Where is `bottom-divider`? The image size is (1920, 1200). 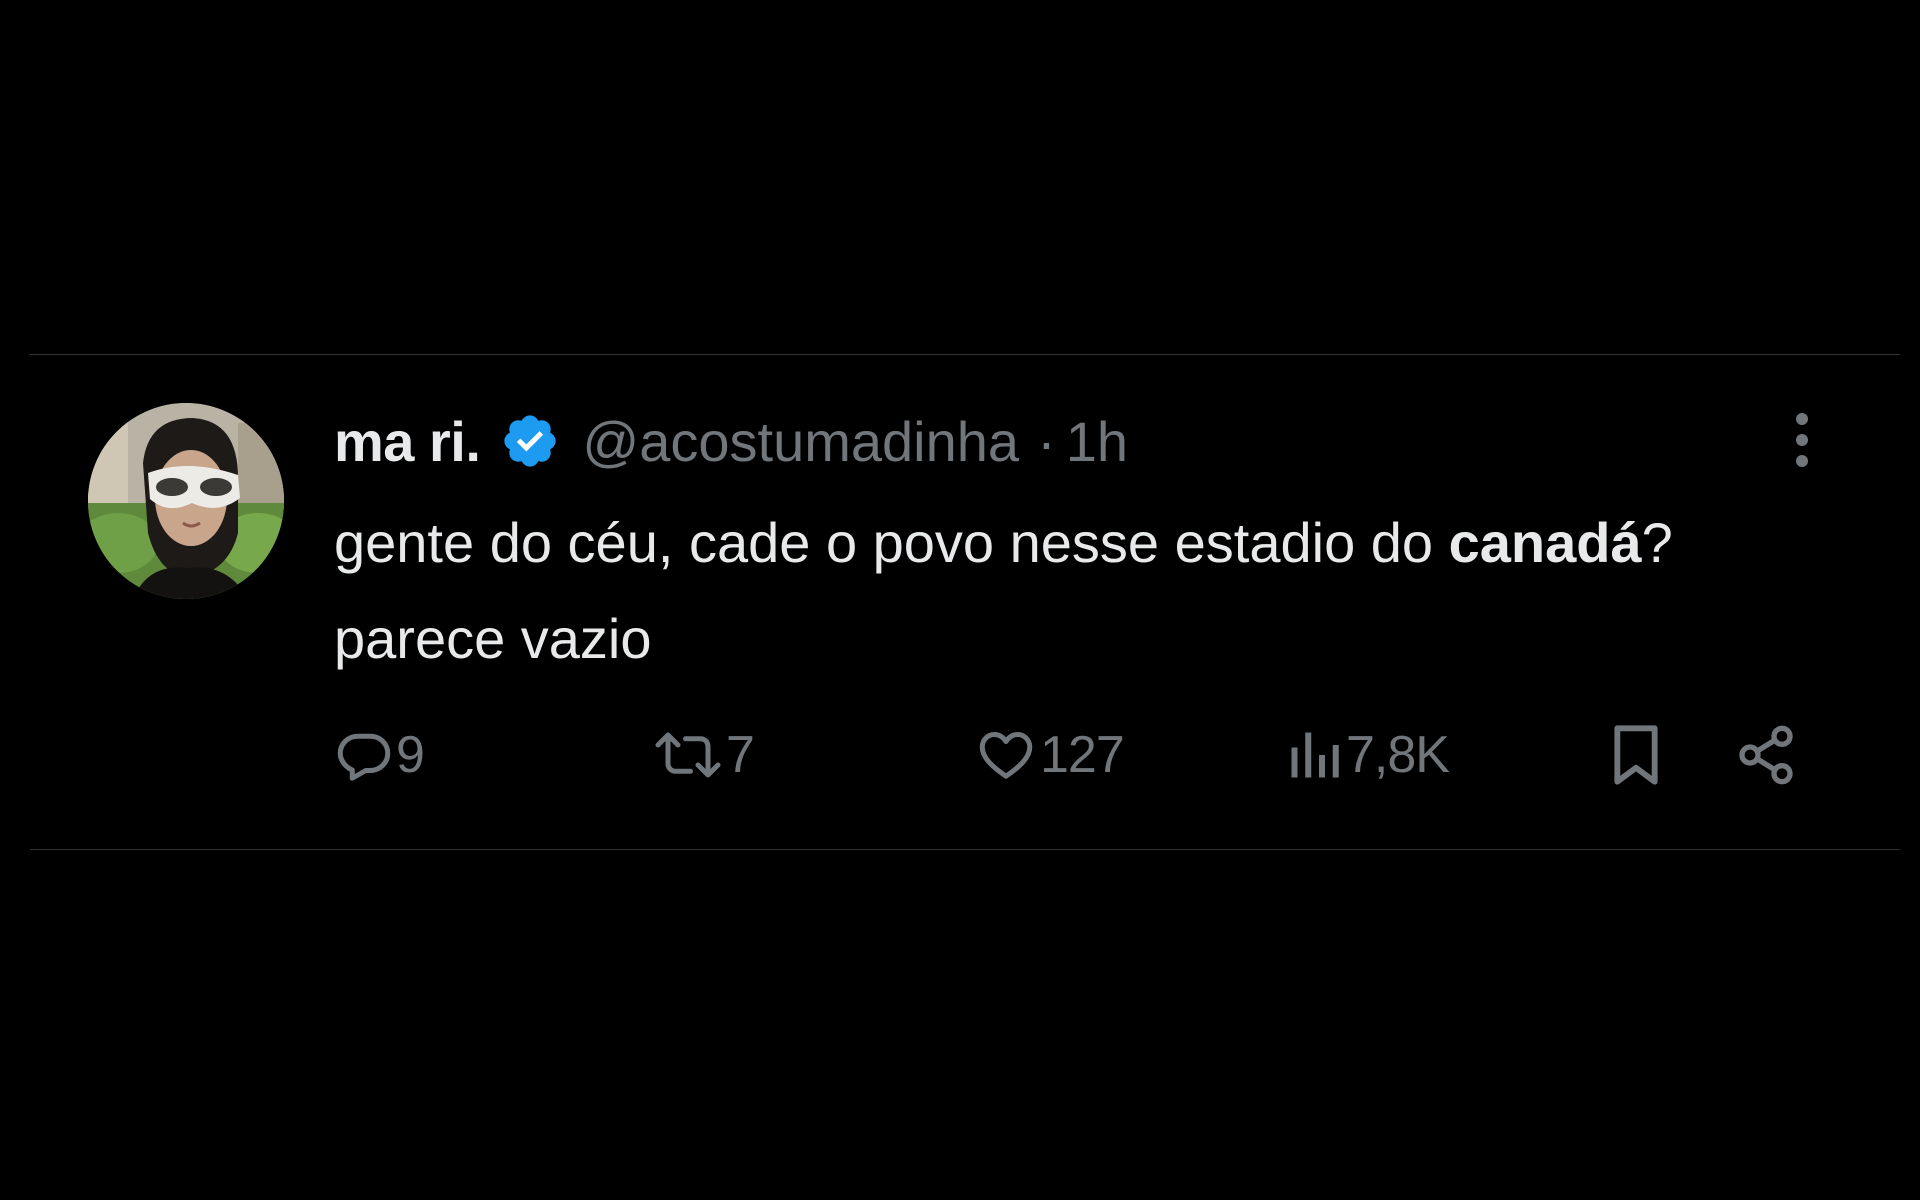
bottom-divider is located at coordinates (965, 849).